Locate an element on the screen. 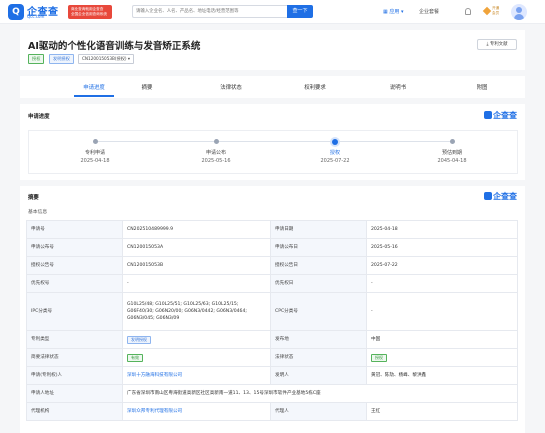 This screenshot has width=545, height=433. step-label: 专利申请 is located at coordinates (94, 153).